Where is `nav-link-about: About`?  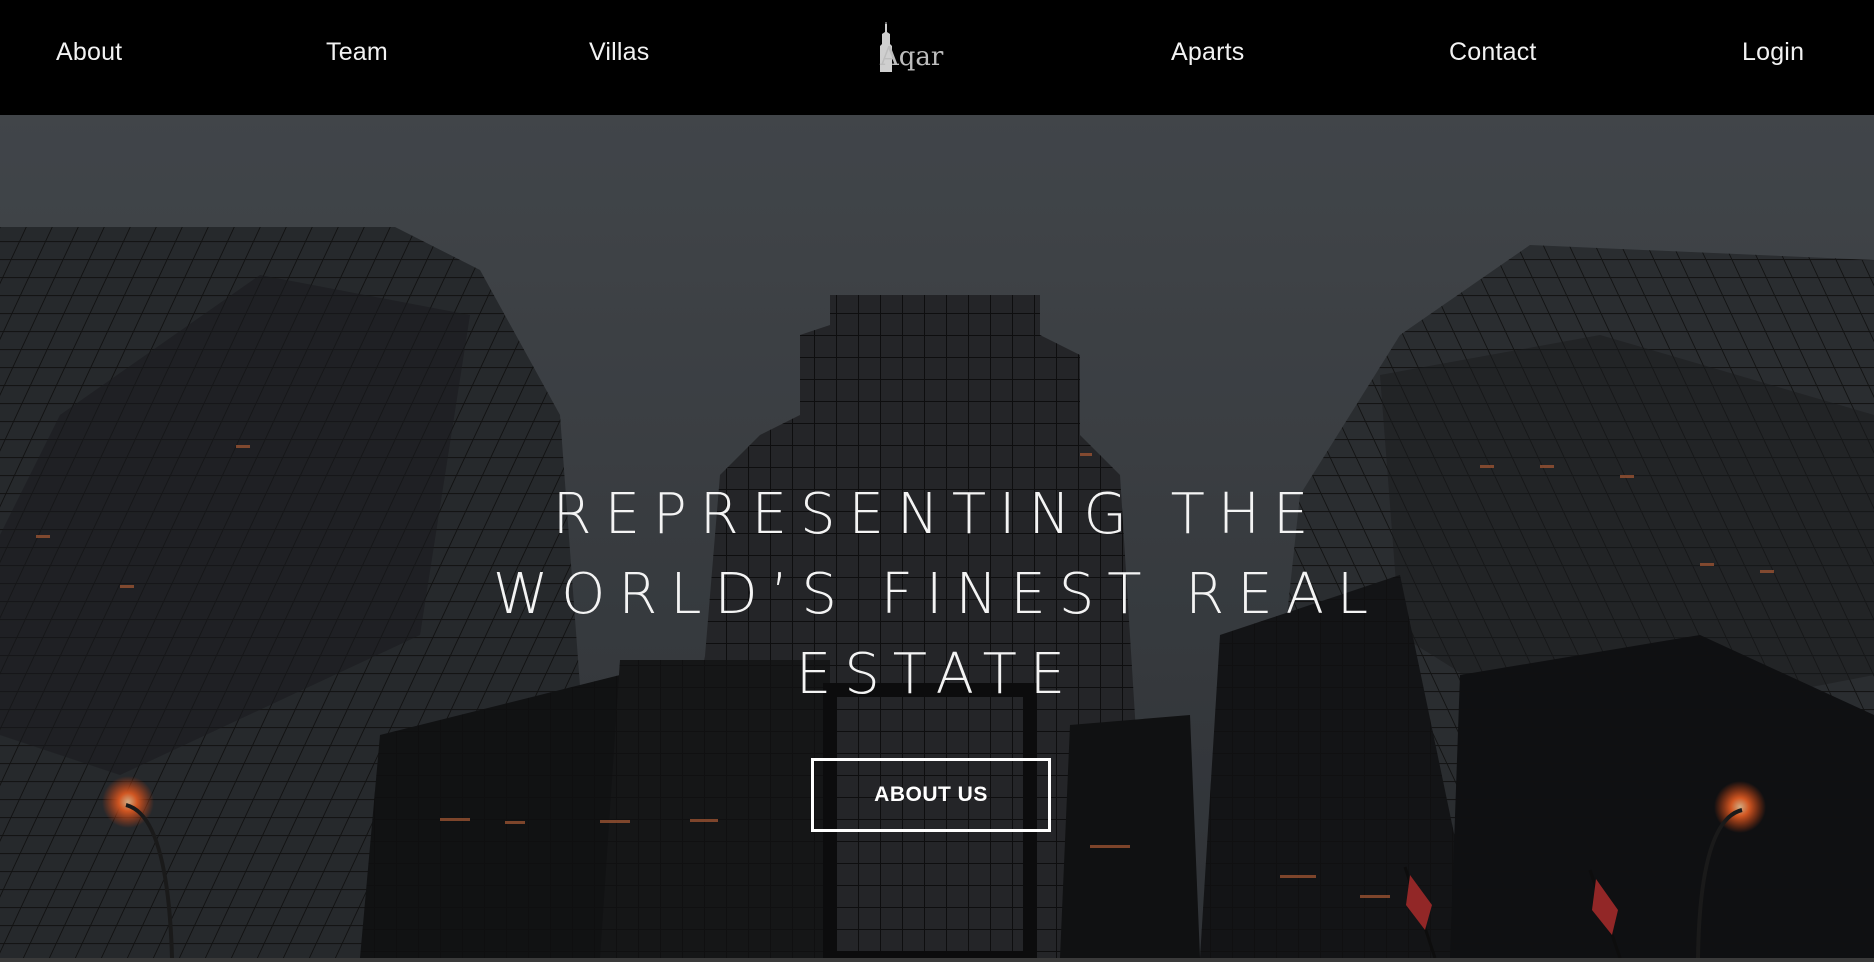
nav-link-about: About is located at coordinates (89, 52).